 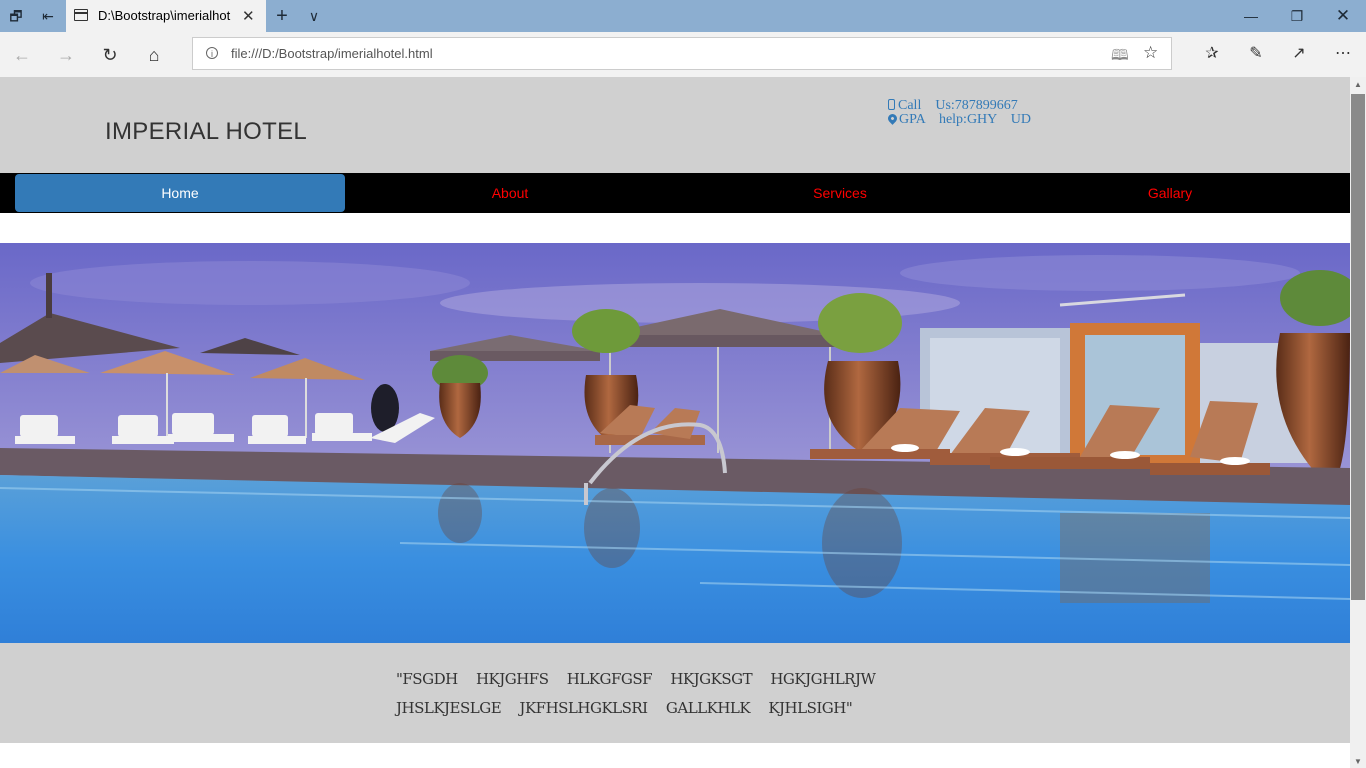 What do you see at coordinates (1358, 347) in the screenshot?
I see `scroll-thumb` at bounding box center [1358, 347].